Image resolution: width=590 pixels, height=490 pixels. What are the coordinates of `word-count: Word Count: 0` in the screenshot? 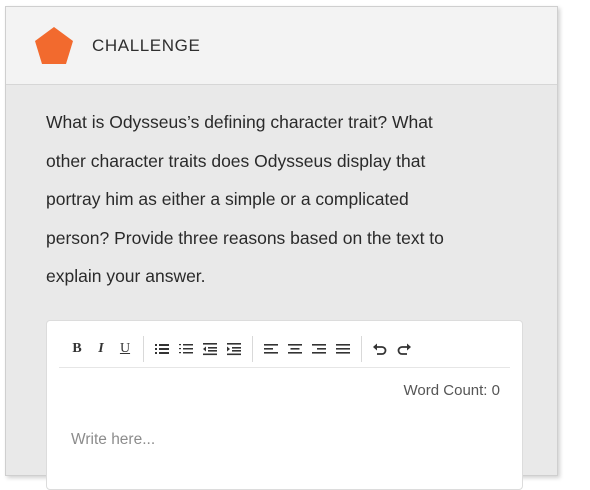 It's located at (451, 390).